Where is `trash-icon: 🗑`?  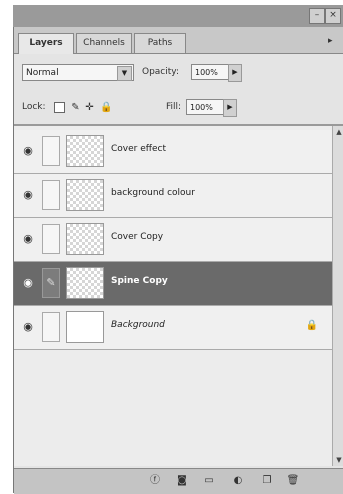 trash-icon: 🗑 is located at coordinates (293, 481).